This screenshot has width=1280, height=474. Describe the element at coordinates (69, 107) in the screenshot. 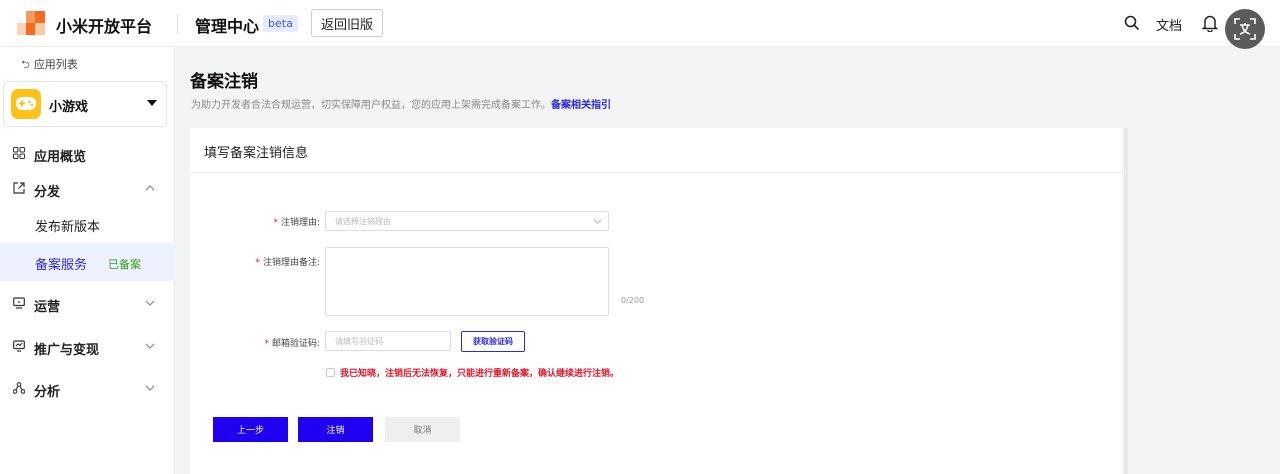

I see `app-name: 小游戏` at that location.